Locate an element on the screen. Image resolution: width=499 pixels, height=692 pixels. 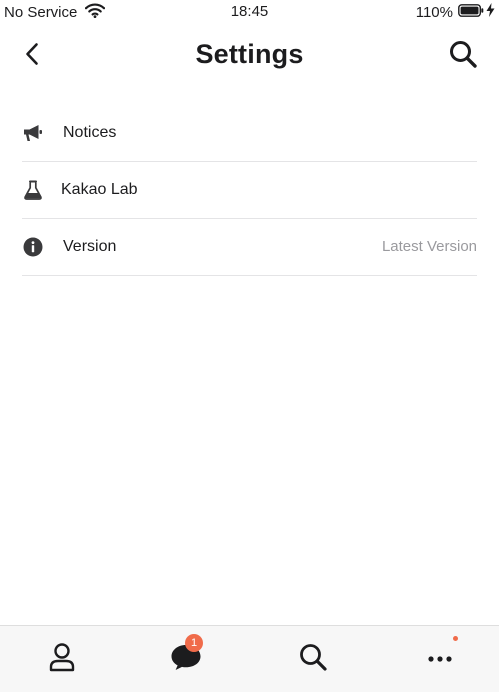
tab-chats is located at coordinates (186, 659).